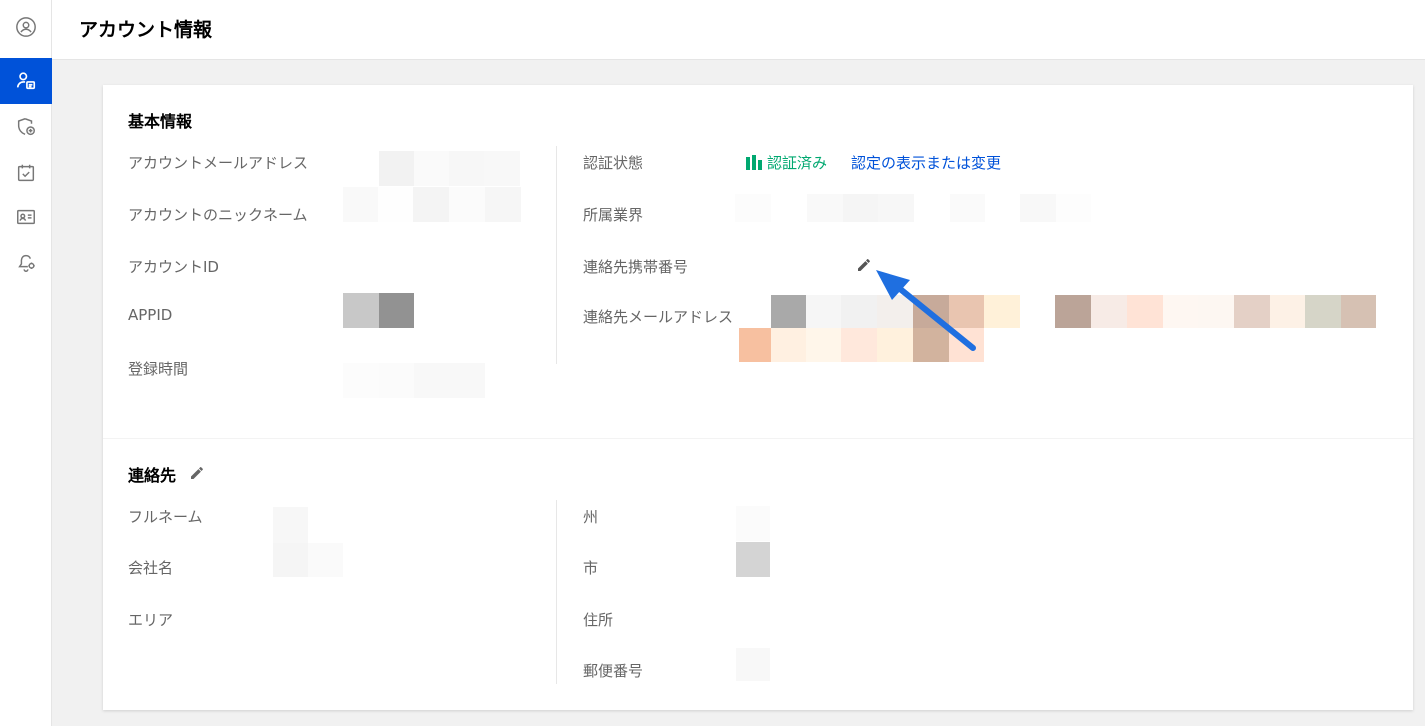 The width and height of the screenshot is (1425, 726). Describe the element at coordinates (636, 267) in the screenshot. I see `mobile-label: 連絡先携帯番号` at that location.